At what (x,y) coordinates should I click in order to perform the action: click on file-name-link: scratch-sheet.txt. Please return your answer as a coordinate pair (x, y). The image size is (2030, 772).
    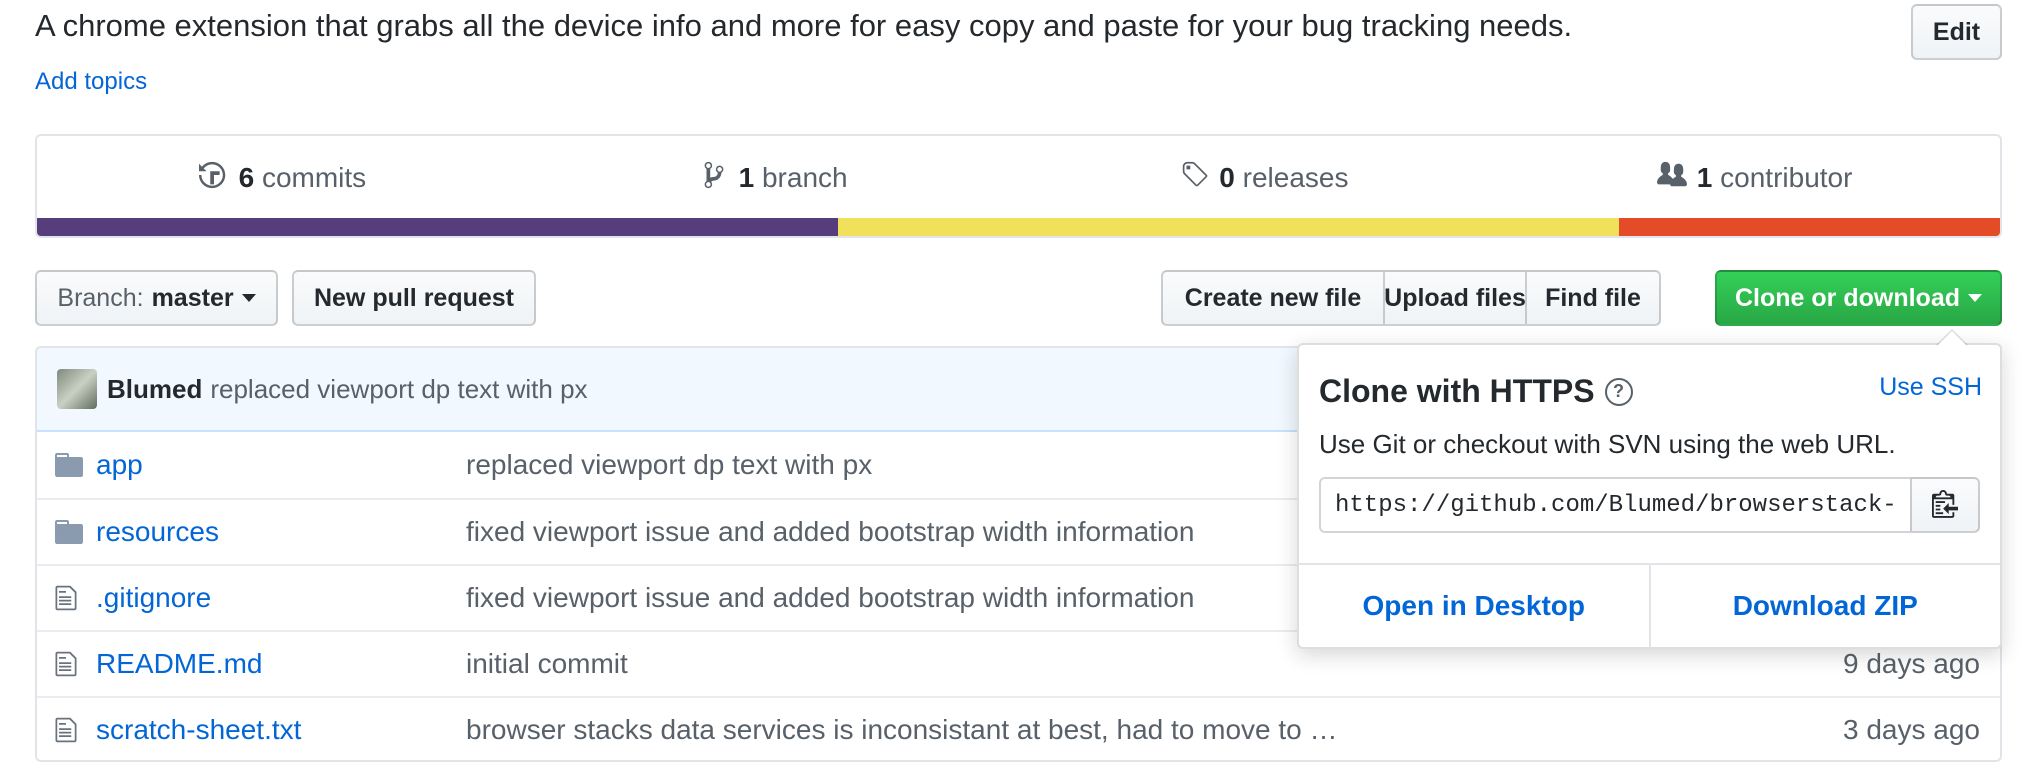
    Looking at the image, I should click on (198, 730).